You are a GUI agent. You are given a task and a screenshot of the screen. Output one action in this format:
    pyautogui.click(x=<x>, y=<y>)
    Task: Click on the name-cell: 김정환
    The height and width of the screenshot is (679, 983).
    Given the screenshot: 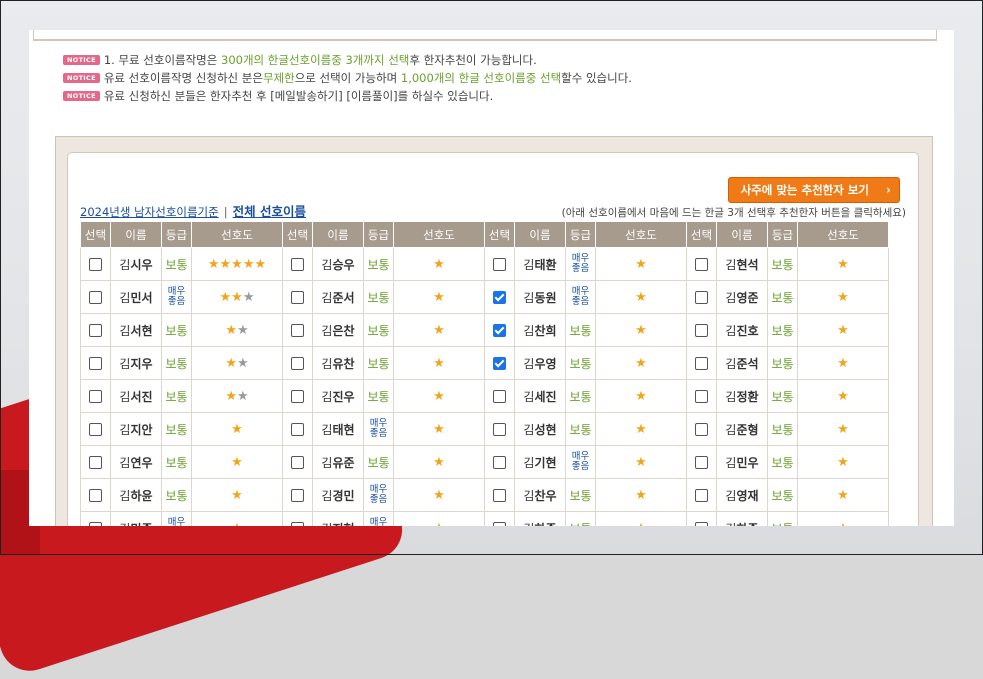 What is the action you would take?
    pyautogui.click(x=742, y=396)
    